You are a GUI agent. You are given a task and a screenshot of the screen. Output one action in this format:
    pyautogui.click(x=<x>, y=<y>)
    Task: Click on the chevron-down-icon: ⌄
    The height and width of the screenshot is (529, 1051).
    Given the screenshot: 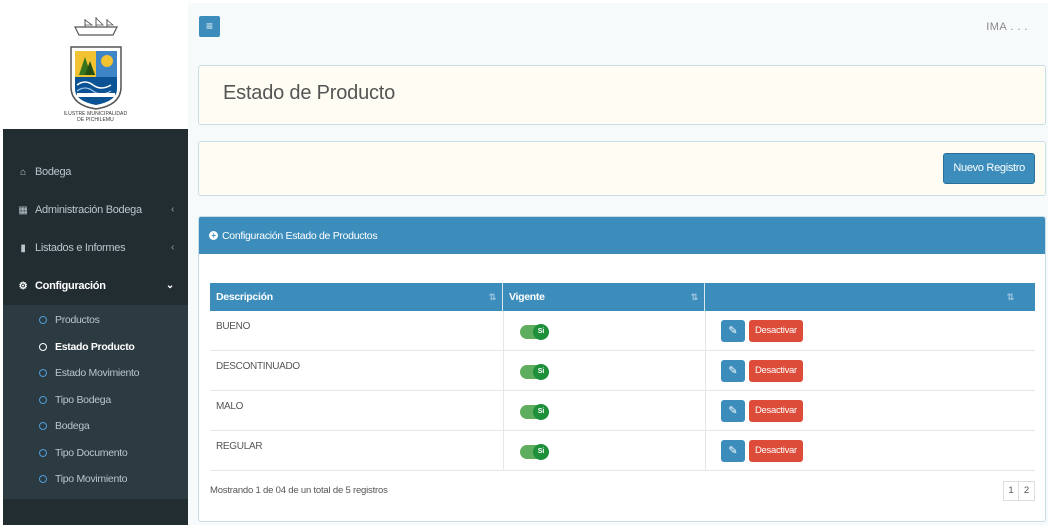 What is the action you would take?
    pyautogui.click(x=169, y=285)
    